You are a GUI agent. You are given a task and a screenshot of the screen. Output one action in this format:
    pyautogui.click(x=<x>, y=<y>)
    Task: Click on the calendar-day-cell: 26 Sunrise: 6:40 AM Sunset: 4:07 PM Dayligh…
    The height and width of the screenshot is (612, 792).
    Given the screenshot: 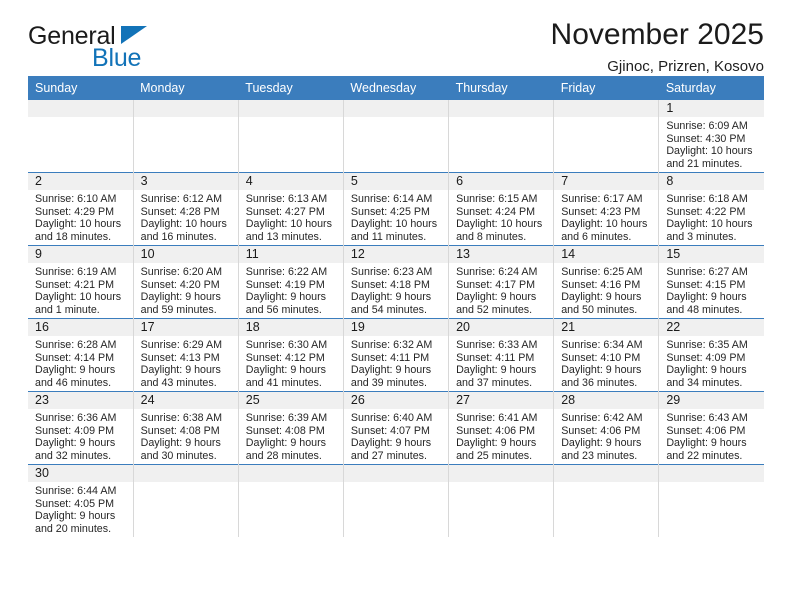 What is the action you would take?
    pyautogui.click(x=396, y=428)
    